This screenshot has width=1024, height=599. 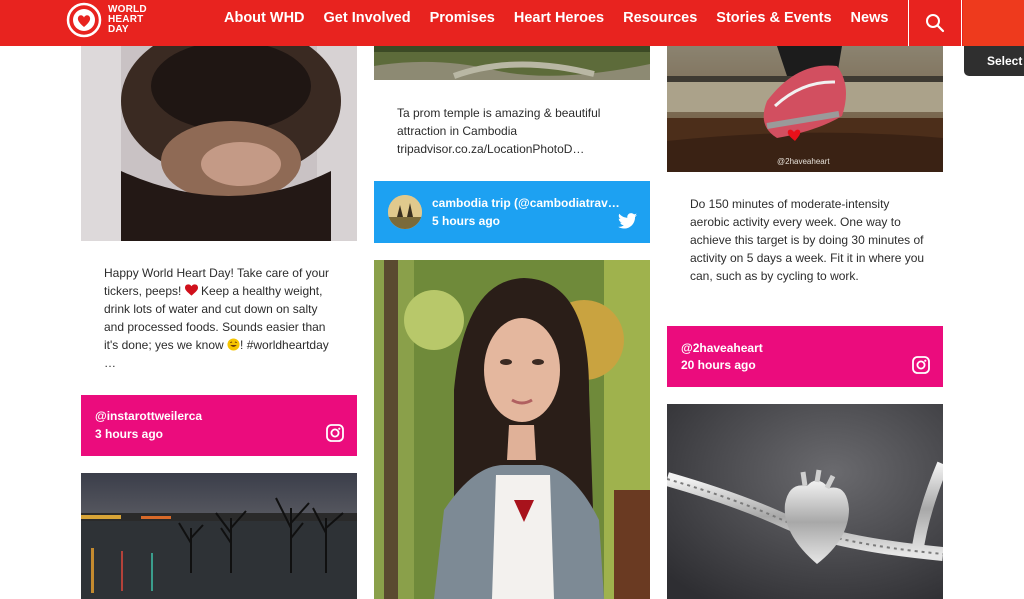 I want to click on post-handle: @instarottweilerca, so click(x=195, y=416).